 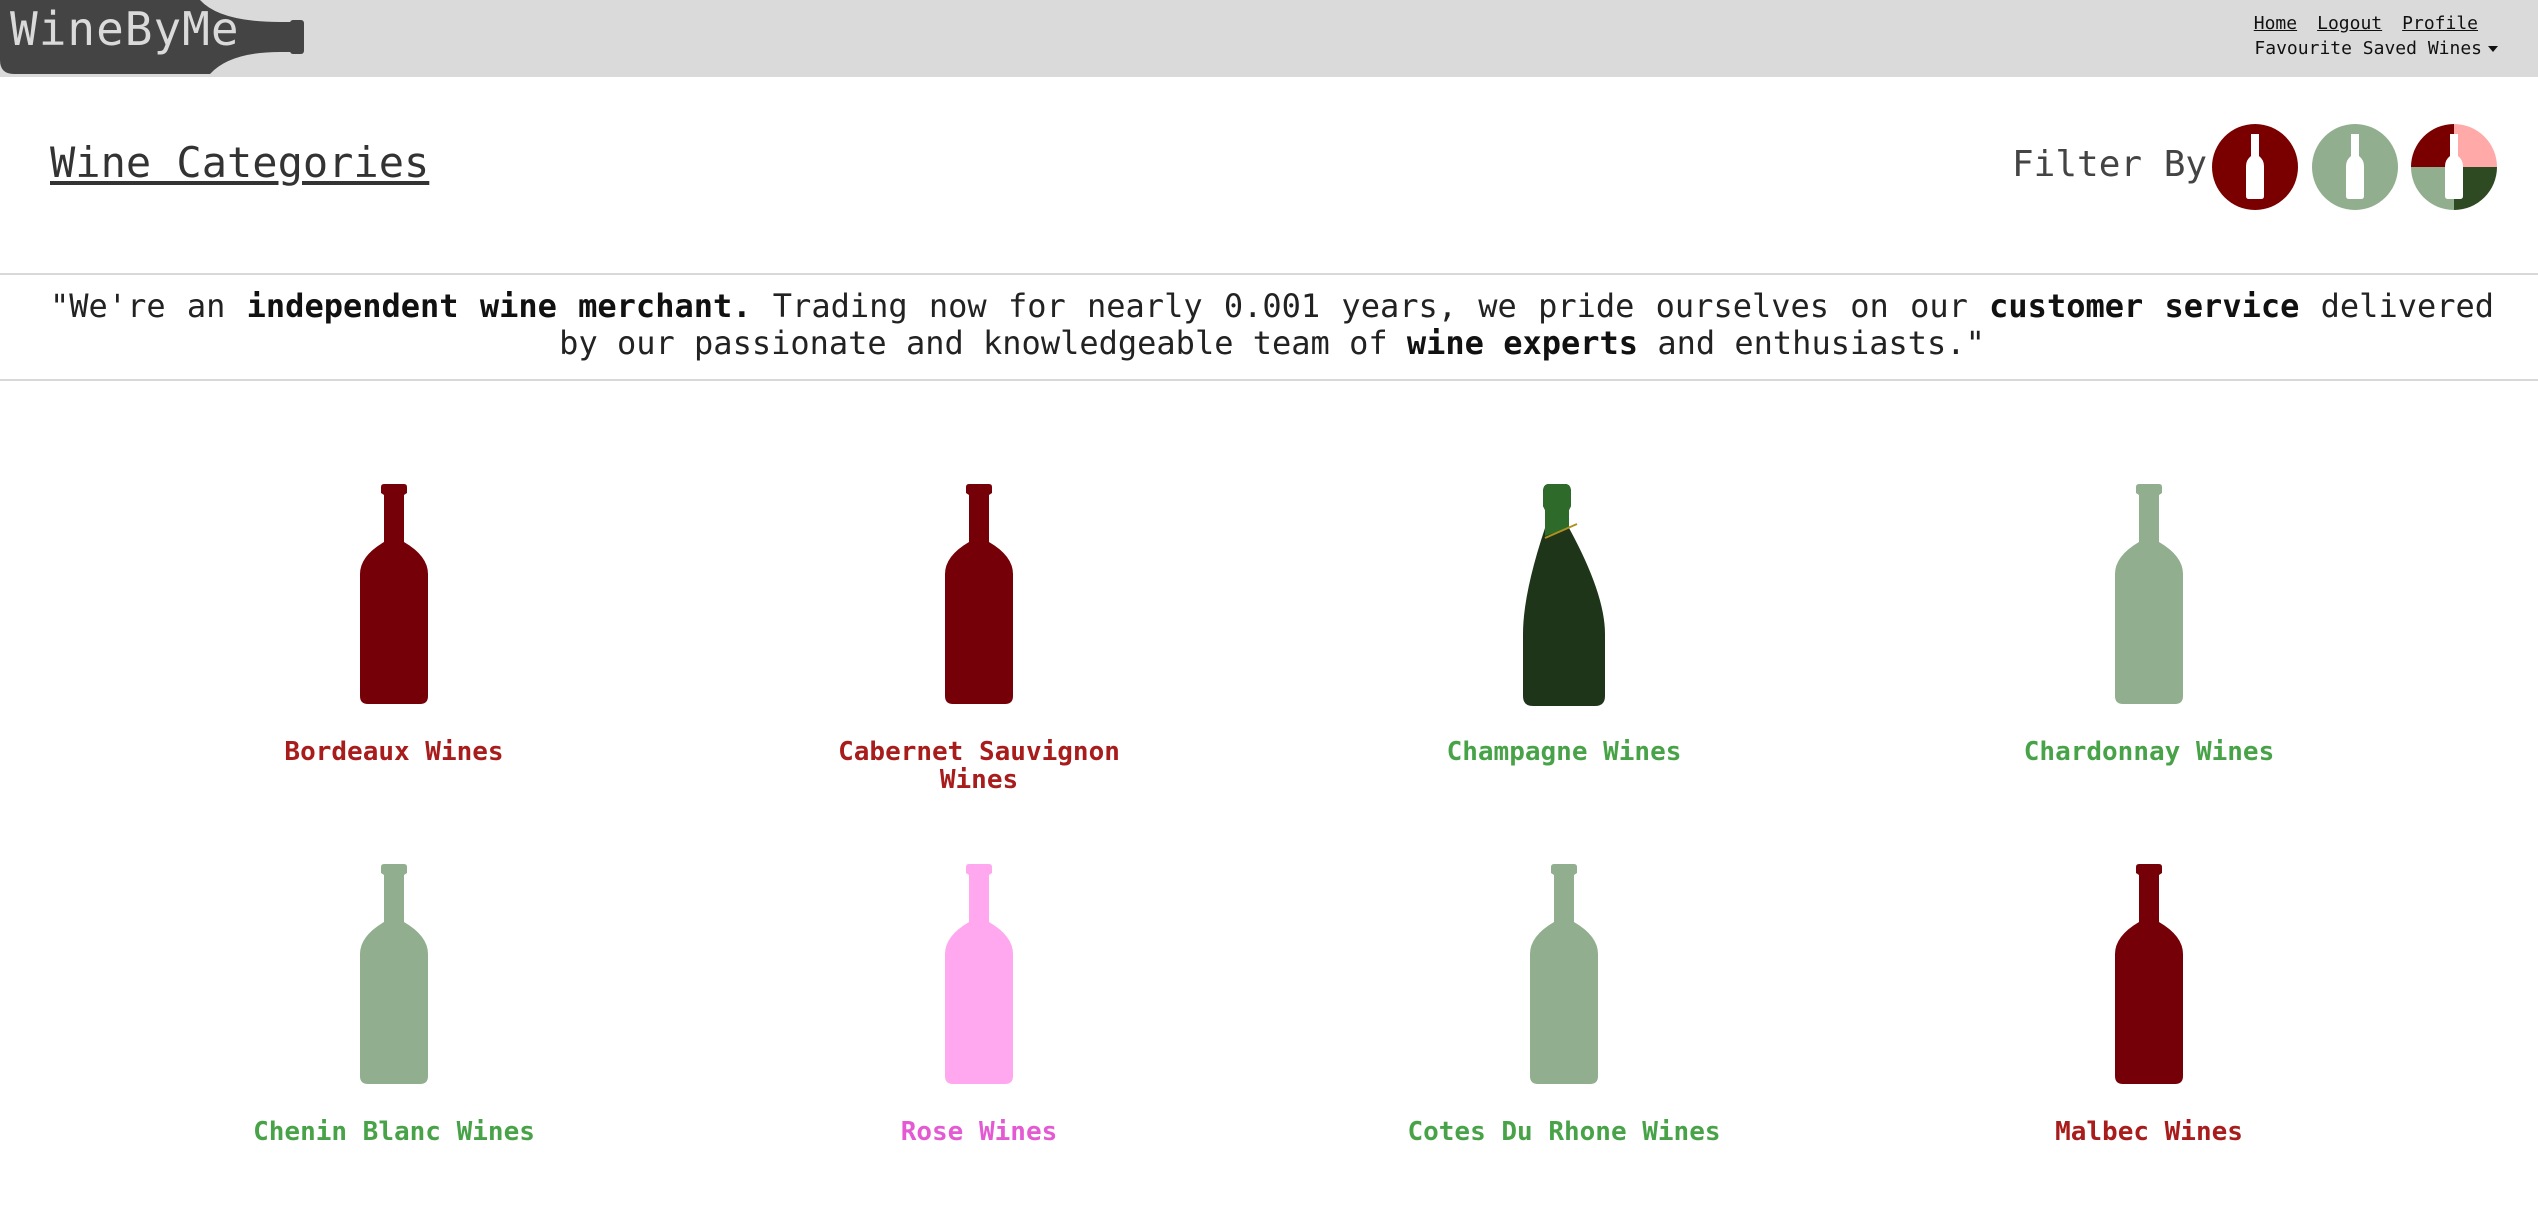 I want to click on category-malbec-wines: Malbec Wines, so click(x=2149, y=1005).